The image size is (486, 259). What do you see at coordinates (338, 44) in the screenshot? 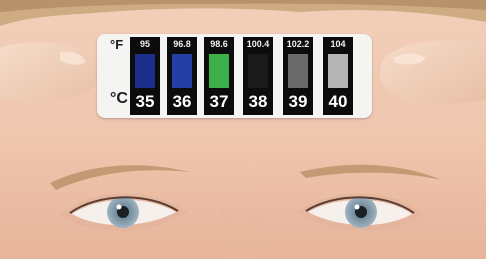
I see `fahrenheit-reading: 104` at bounding box center [338, 44].